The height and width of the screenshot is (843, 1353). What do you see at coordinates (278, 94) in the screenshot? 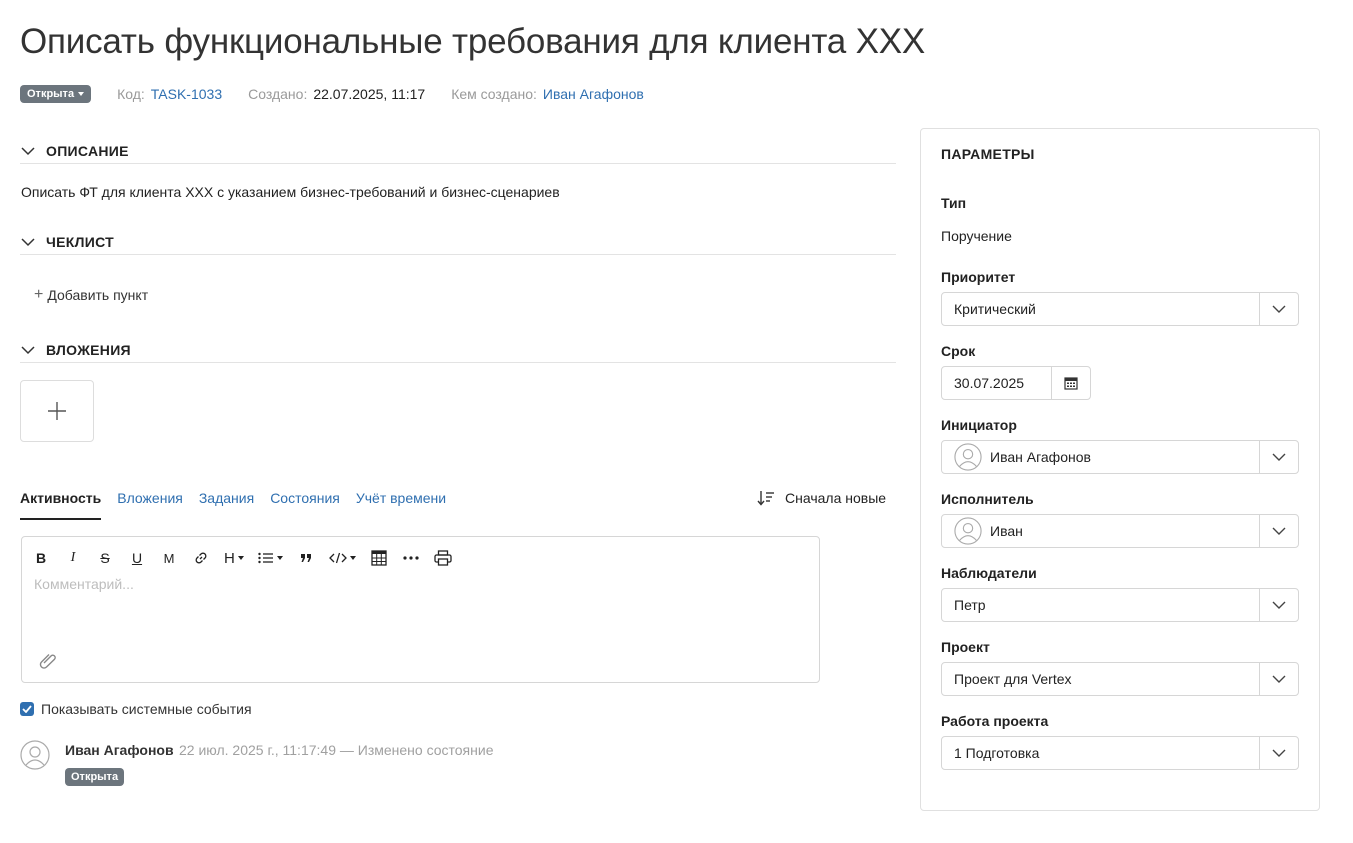
I see `created-label: Создано:` at bounding box center [278, 94].